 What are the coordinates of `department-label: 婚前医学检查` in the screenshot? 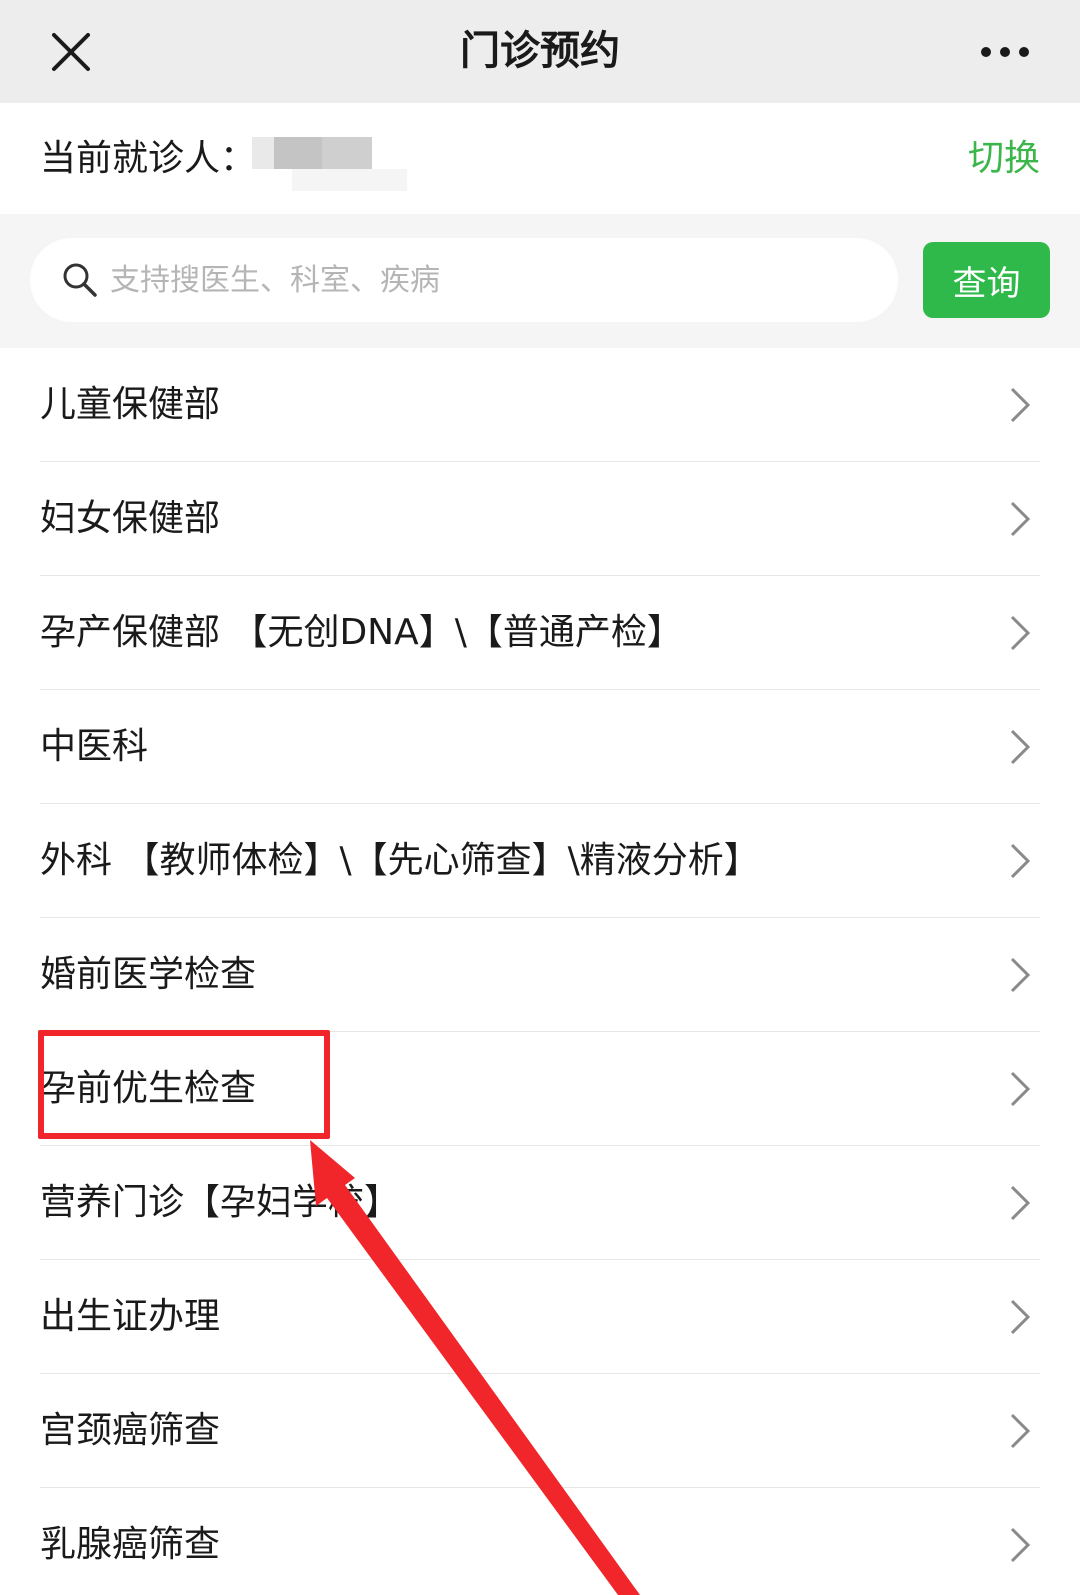 It's located at (148, 974).